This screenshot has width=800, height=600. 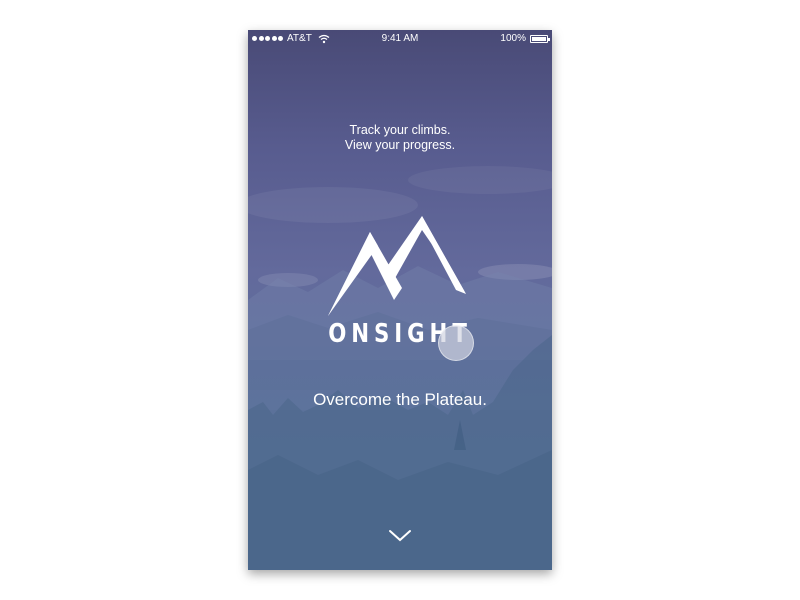 I want to click on tagline-line-2: View your progress., so click(x=400, y=145).